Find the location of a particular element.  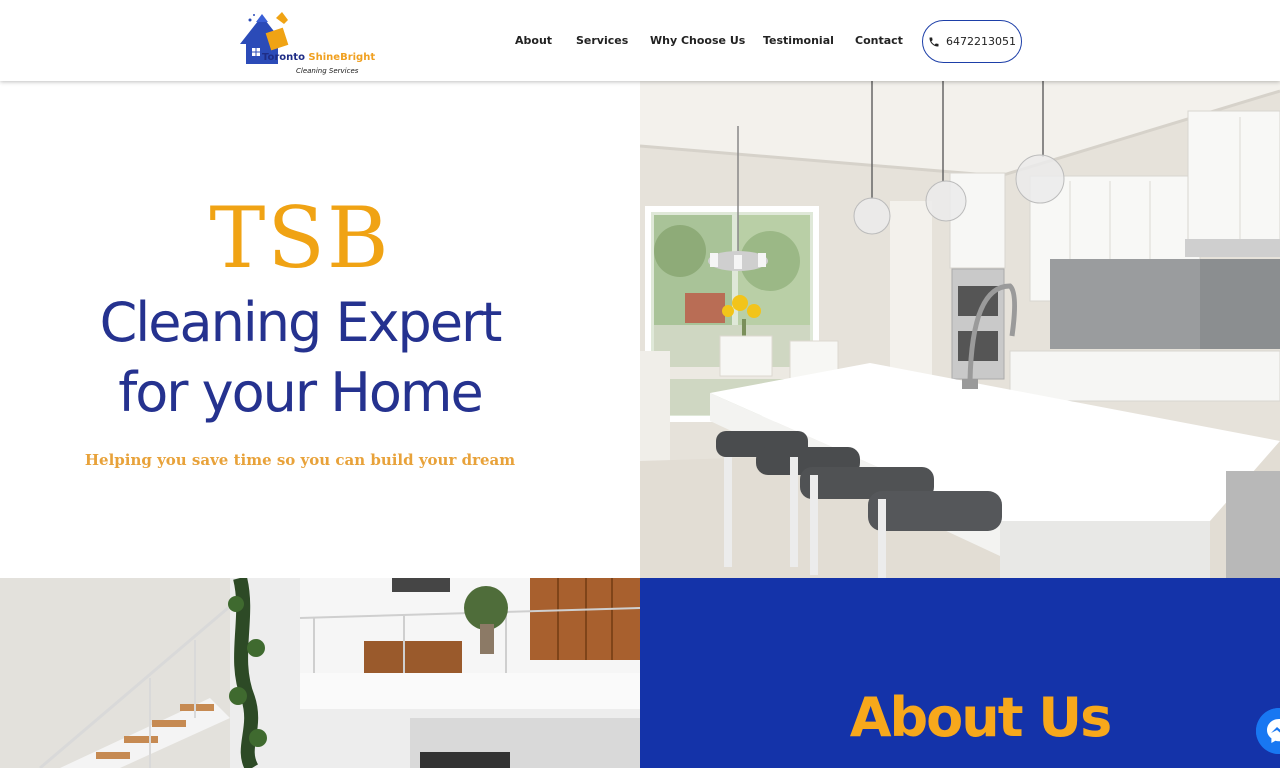

hero-brand: TSB is located at coordinates (300, 238).